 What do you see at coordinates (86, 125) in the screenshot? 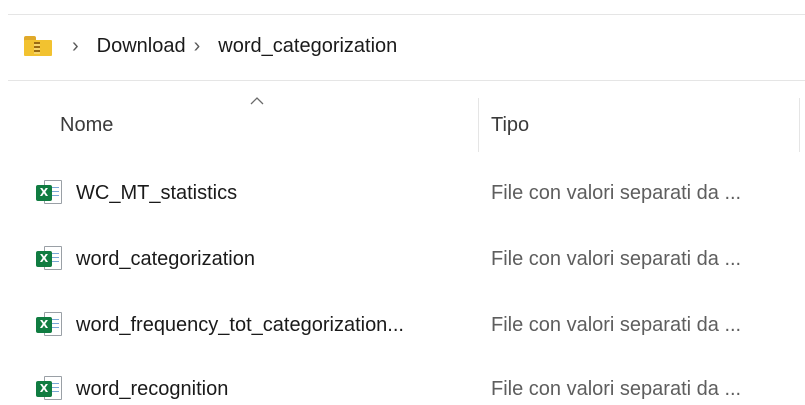
I see `column-header-name: Nome` at bounding box center [86, 125].